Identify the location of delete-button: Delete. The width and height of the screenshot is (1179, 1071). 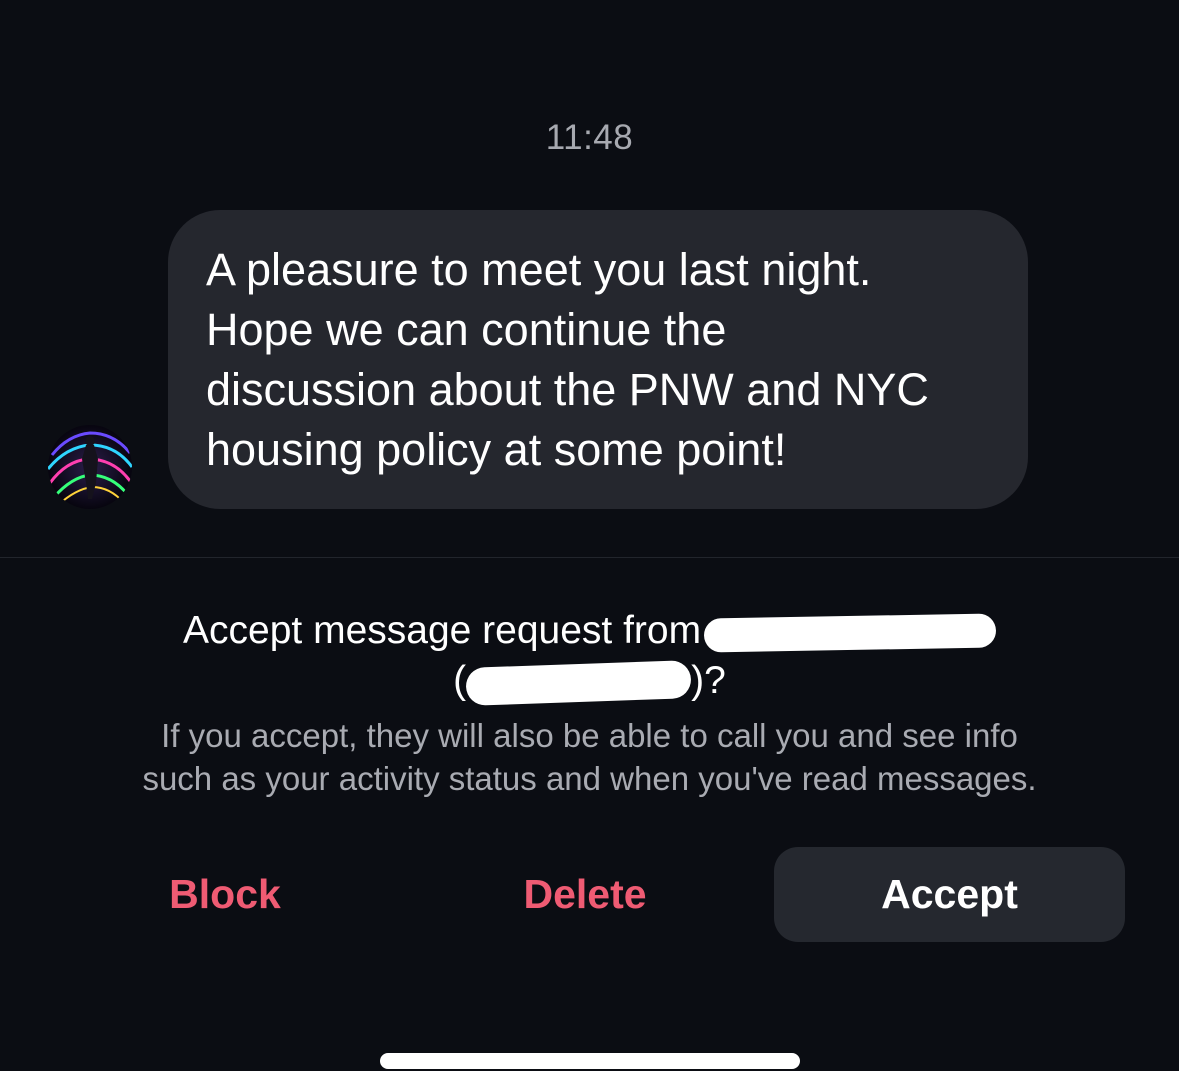
(585, 894).